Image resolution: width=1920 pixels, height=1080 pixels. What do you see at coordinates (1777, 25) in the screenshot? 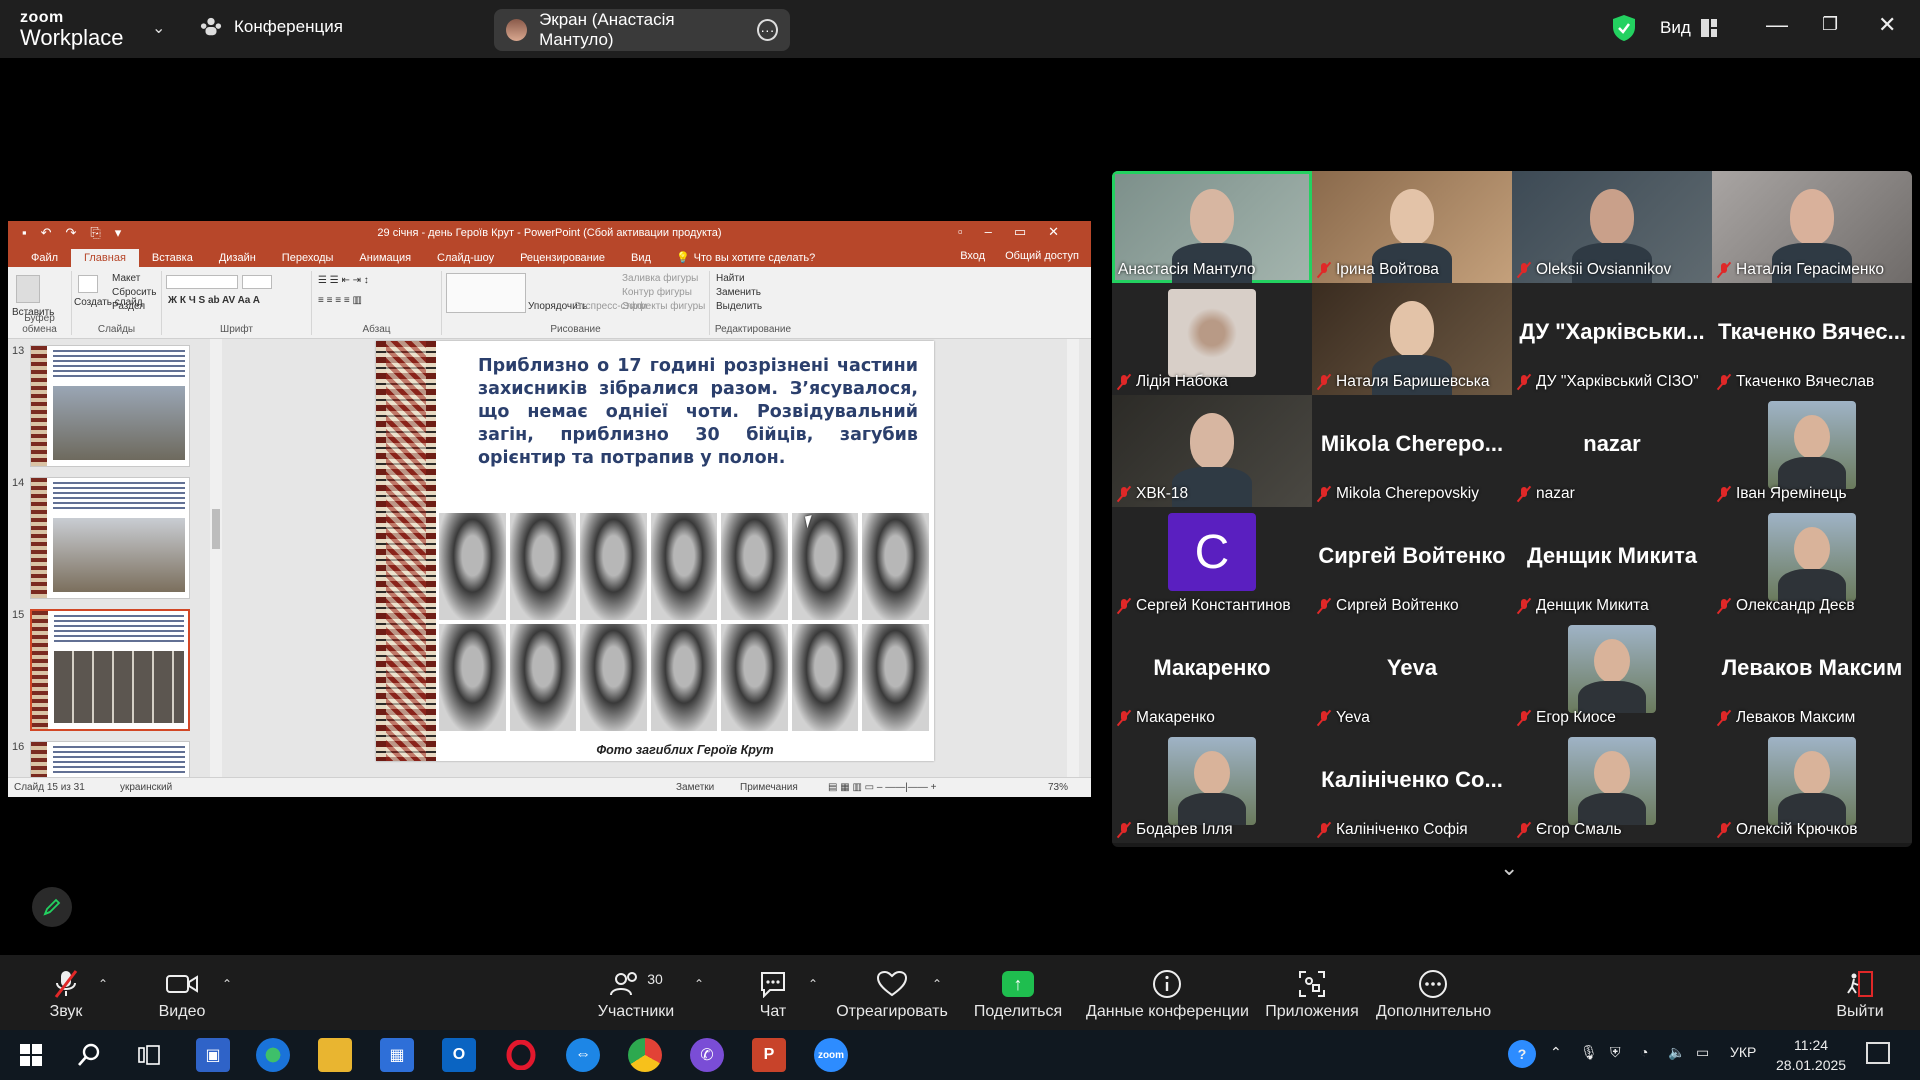
I see `minimize-icon: —` at bounding box center [1777, 25].